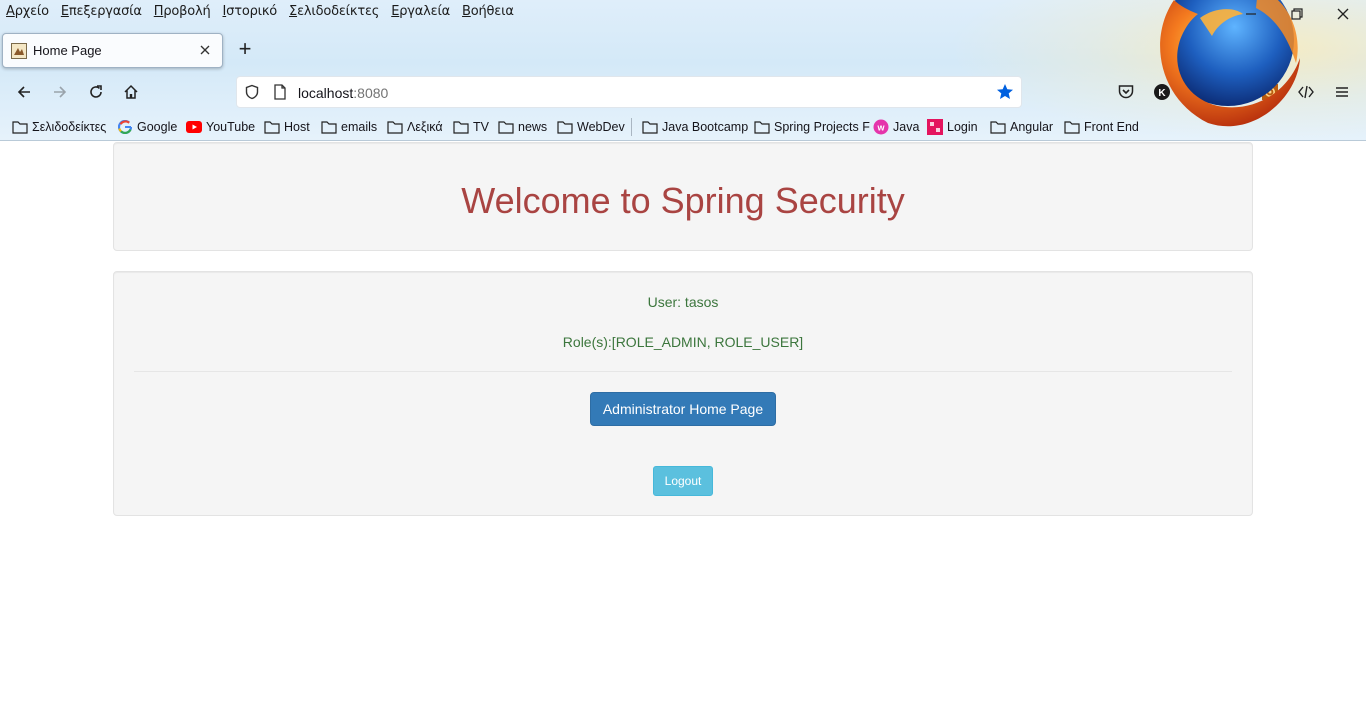 The height and width of the screenshot is (728, 1366). I want to click on tab-home-page: Home Page, so click(112, 50).